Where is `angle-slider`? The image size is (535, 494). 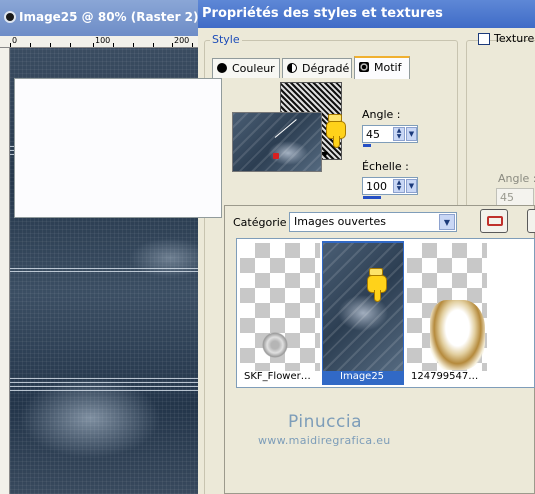
angle-slider is located at coordinates (367, 145).